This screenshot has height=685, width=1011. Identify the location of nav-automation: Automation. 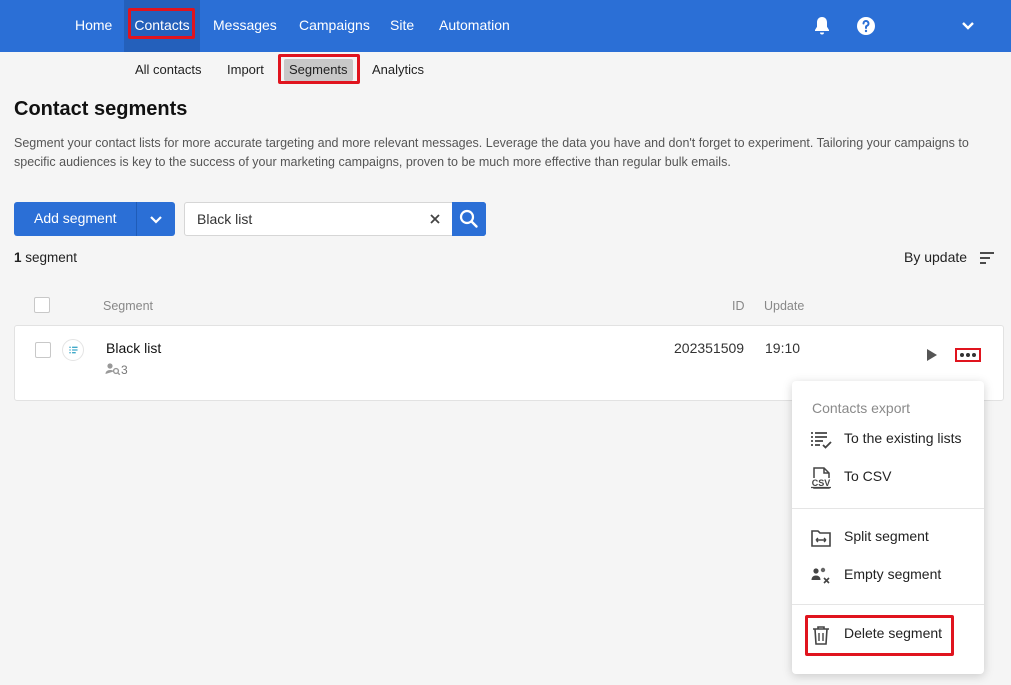
(474, 26).